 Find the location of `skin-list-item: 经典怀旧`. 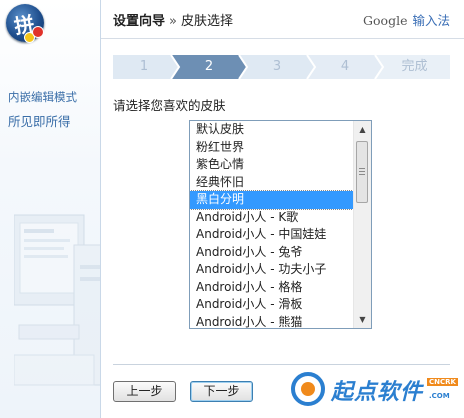

skin-list-item: 经典怀旧 is located at coordinates (271, 183).